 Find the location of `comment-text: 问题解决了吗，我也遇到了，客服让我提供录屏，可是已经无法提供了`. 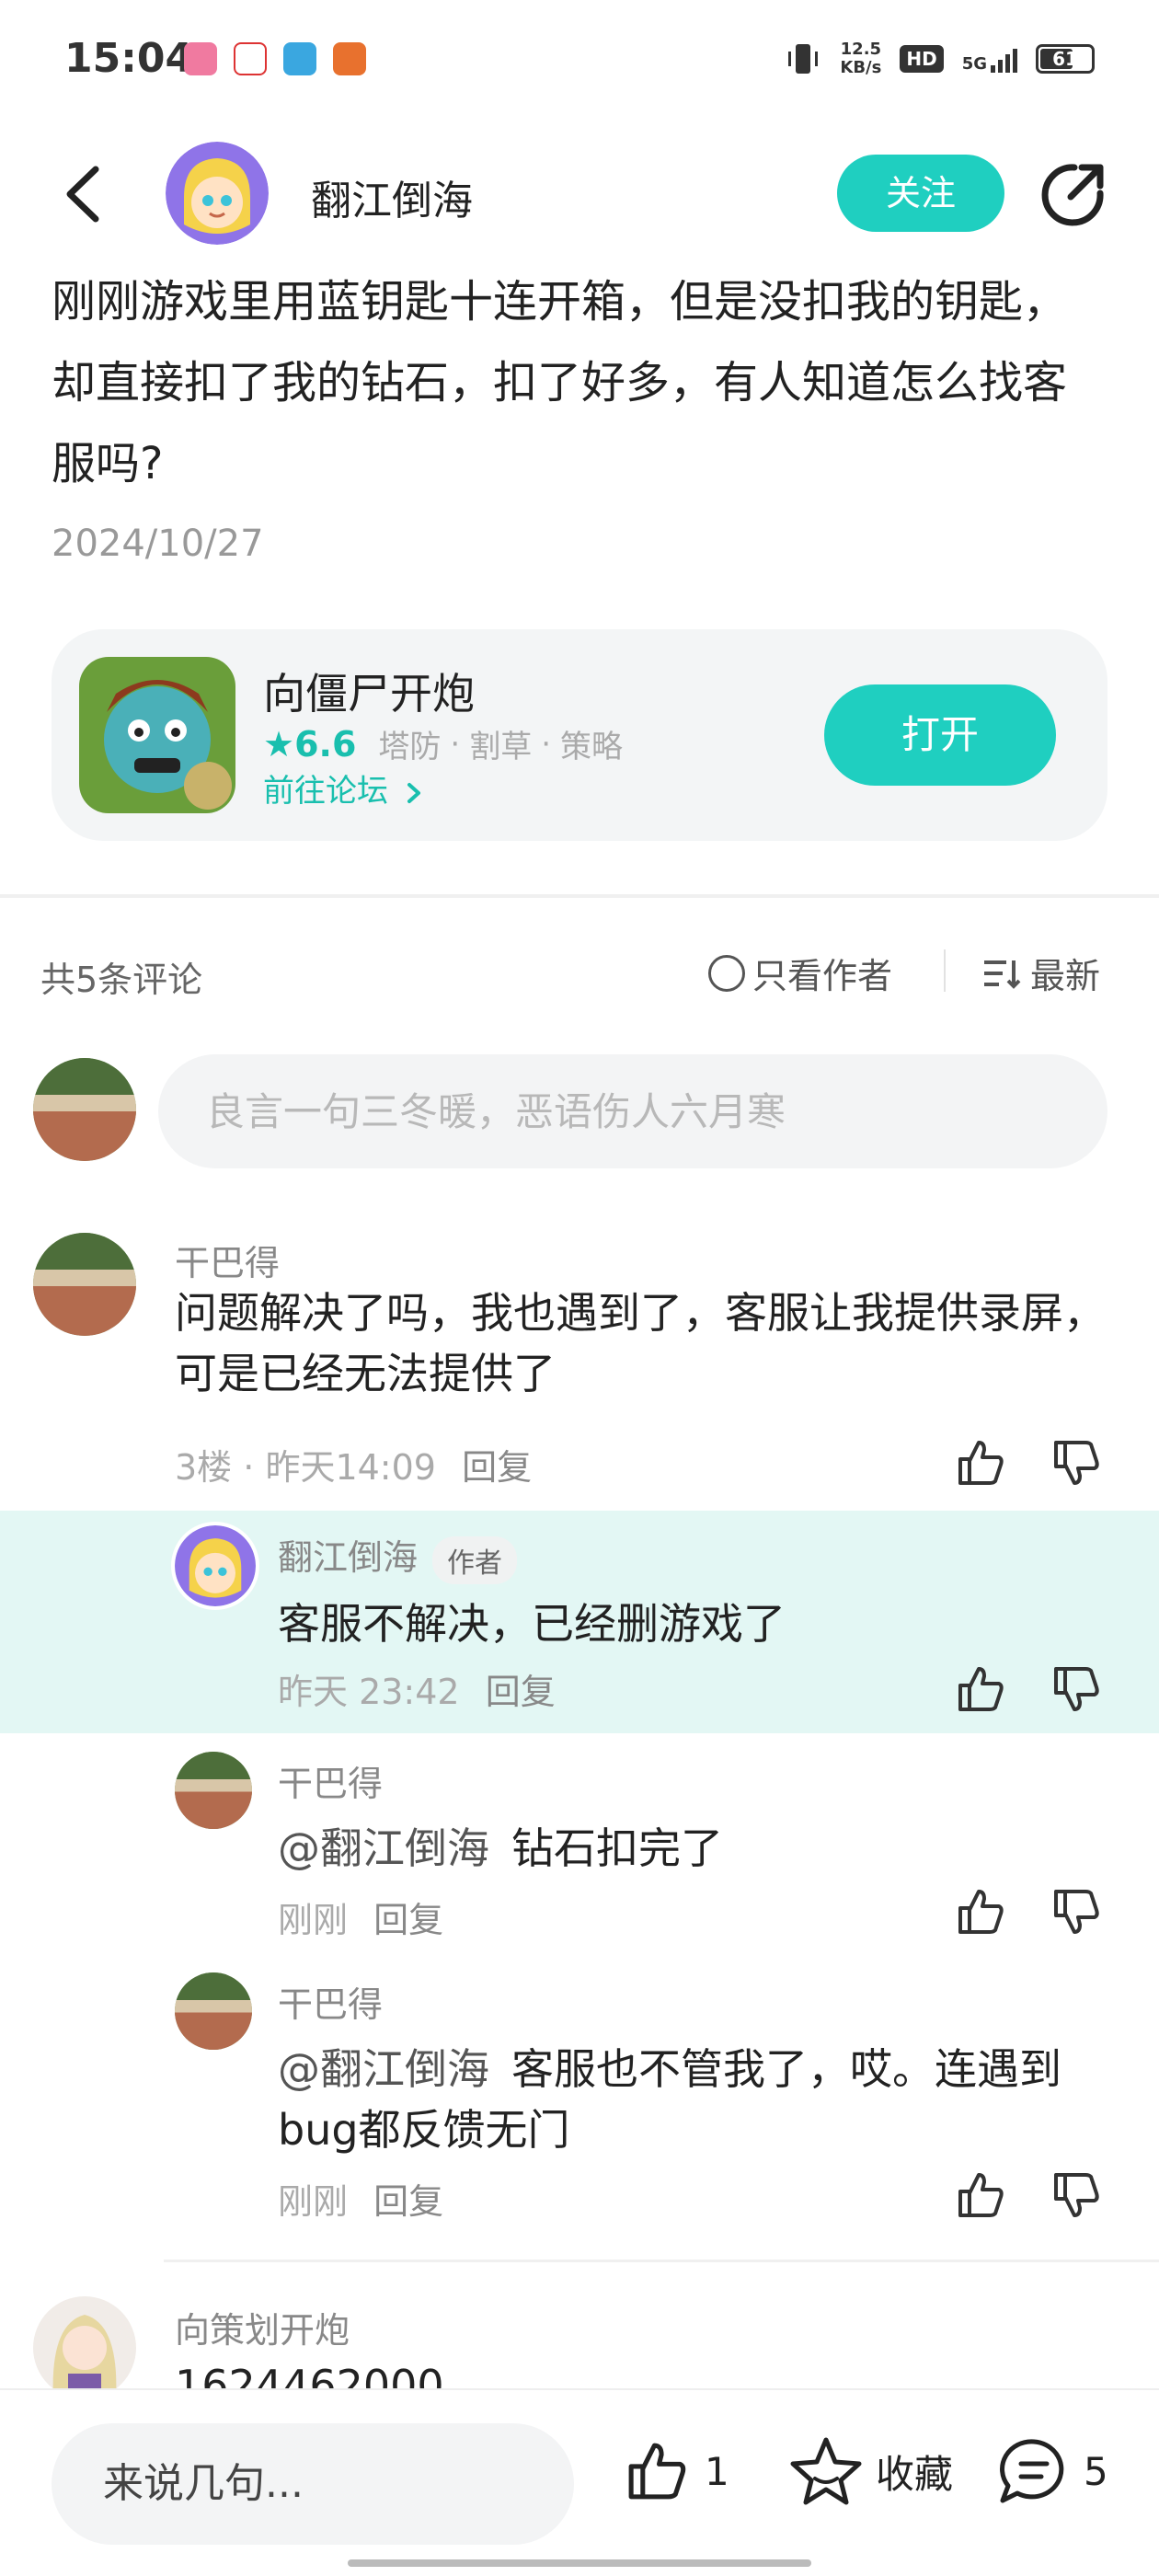

comment-text: 问题解决了吗，我也遇到了，客服让我提供录屏，可是已经无法提供了 is located at coordinates (640, 1343).